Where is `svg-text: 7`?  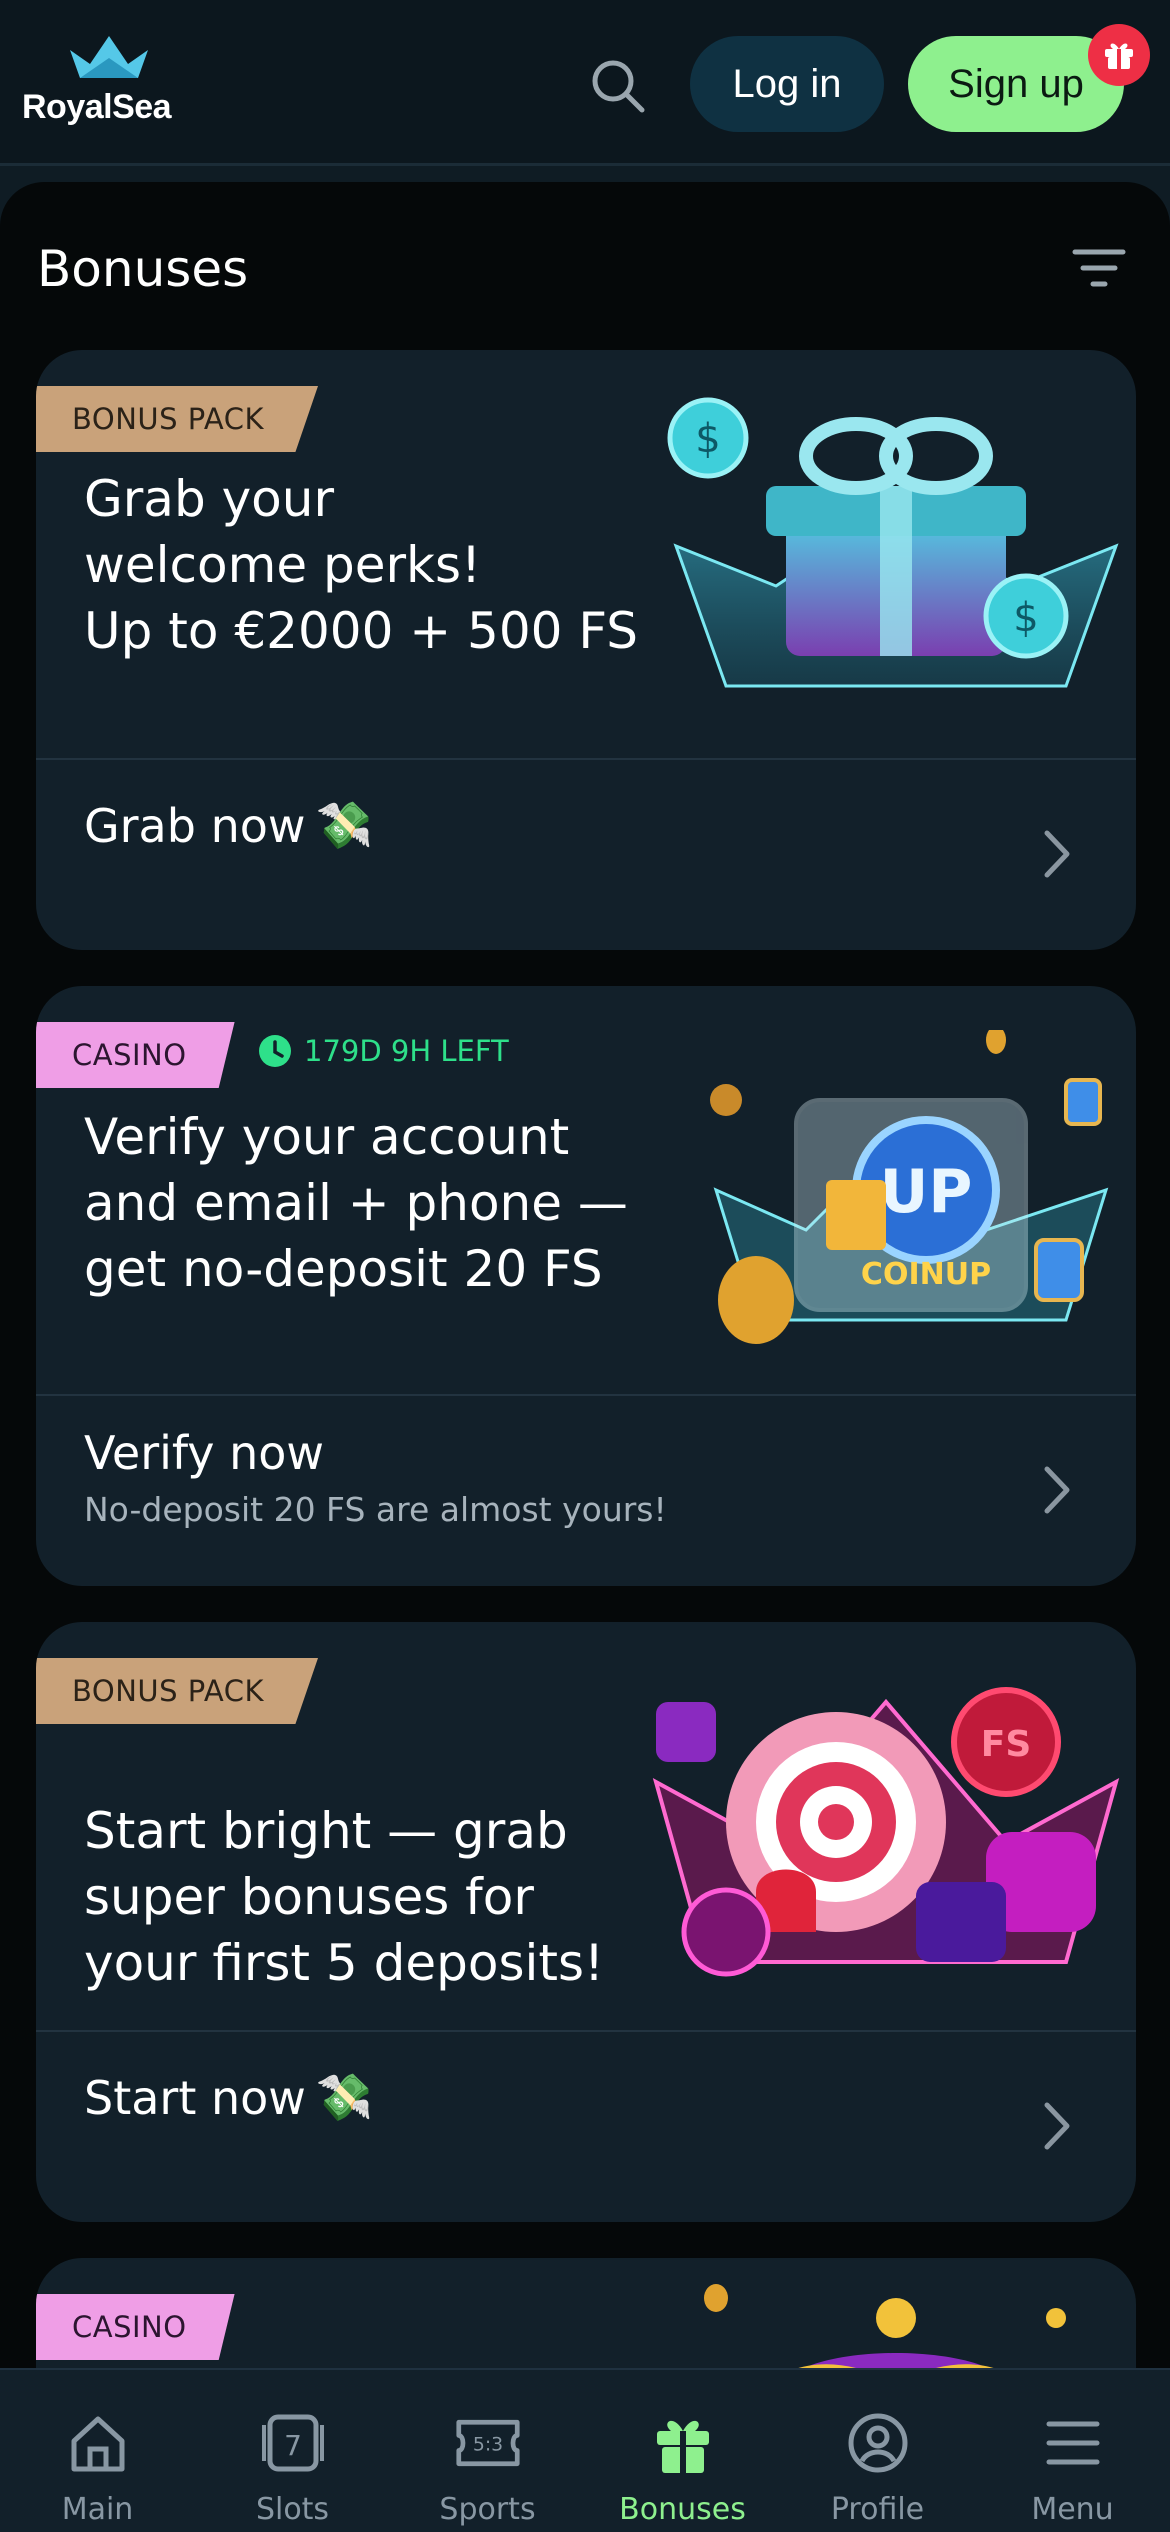
svg-text: 7 is located at coordinates (293, 2445).